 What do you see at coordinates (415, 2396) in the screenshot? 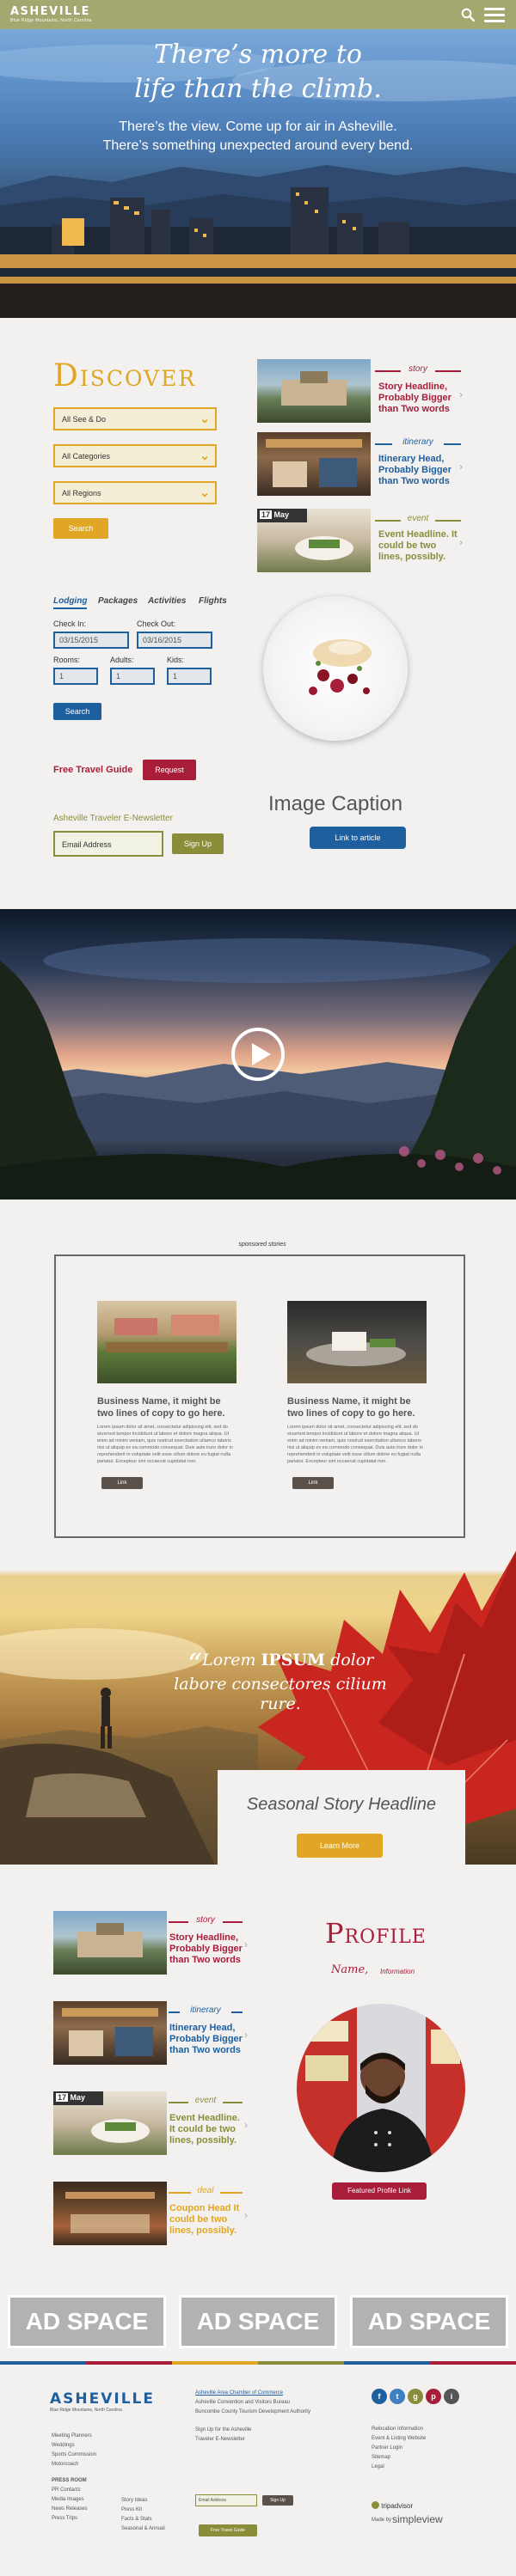
I see `google-plus-icon: g` at bounding box center [415, 2396].